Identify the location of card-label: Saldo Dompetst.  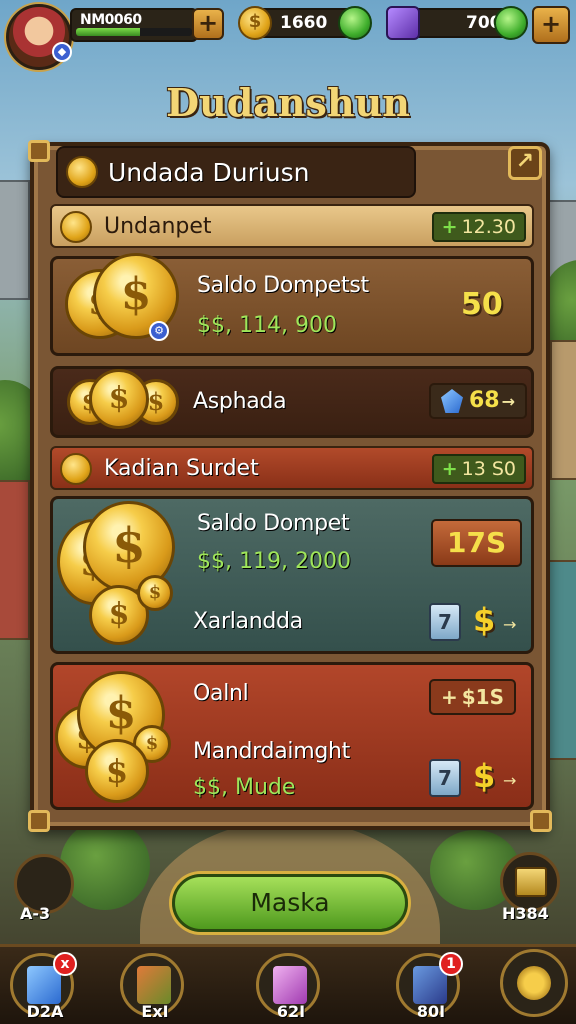
(283, 285).